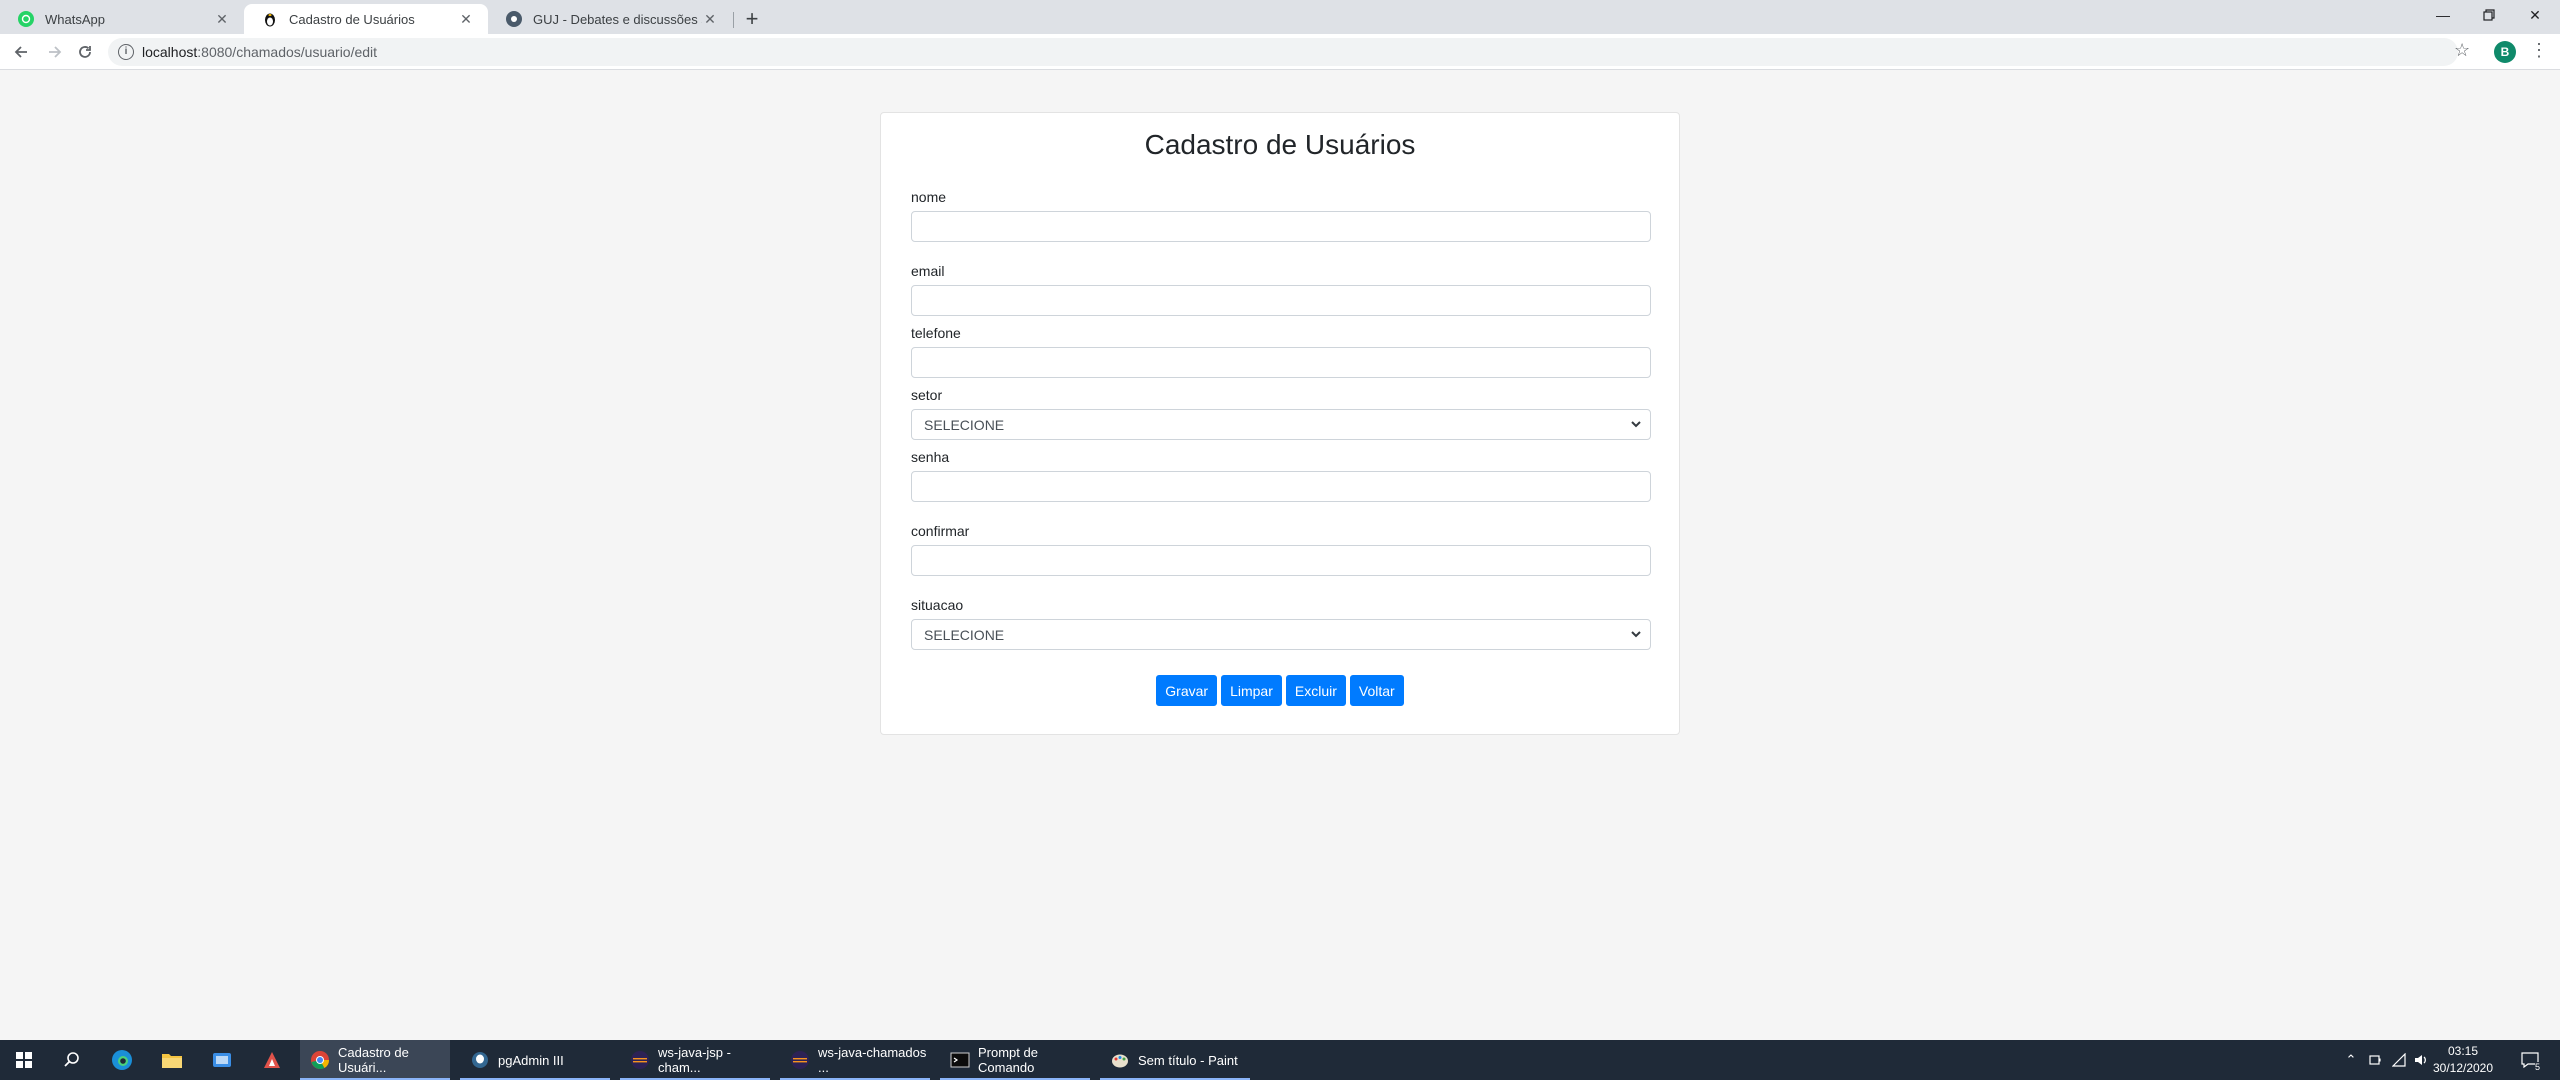 This screenshot has width=2560, height=1080. Describe the element at coordinates (752, 19) in the screenshot. I see `new-tab-plus-icon: +` at that location.